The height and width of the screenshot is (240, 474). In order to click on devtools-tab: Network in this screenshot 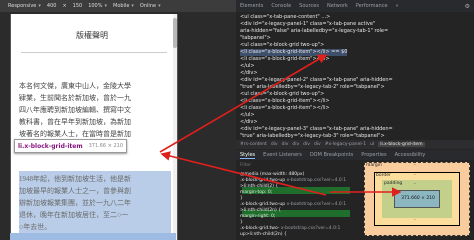, I will do `click(337, 6)`.